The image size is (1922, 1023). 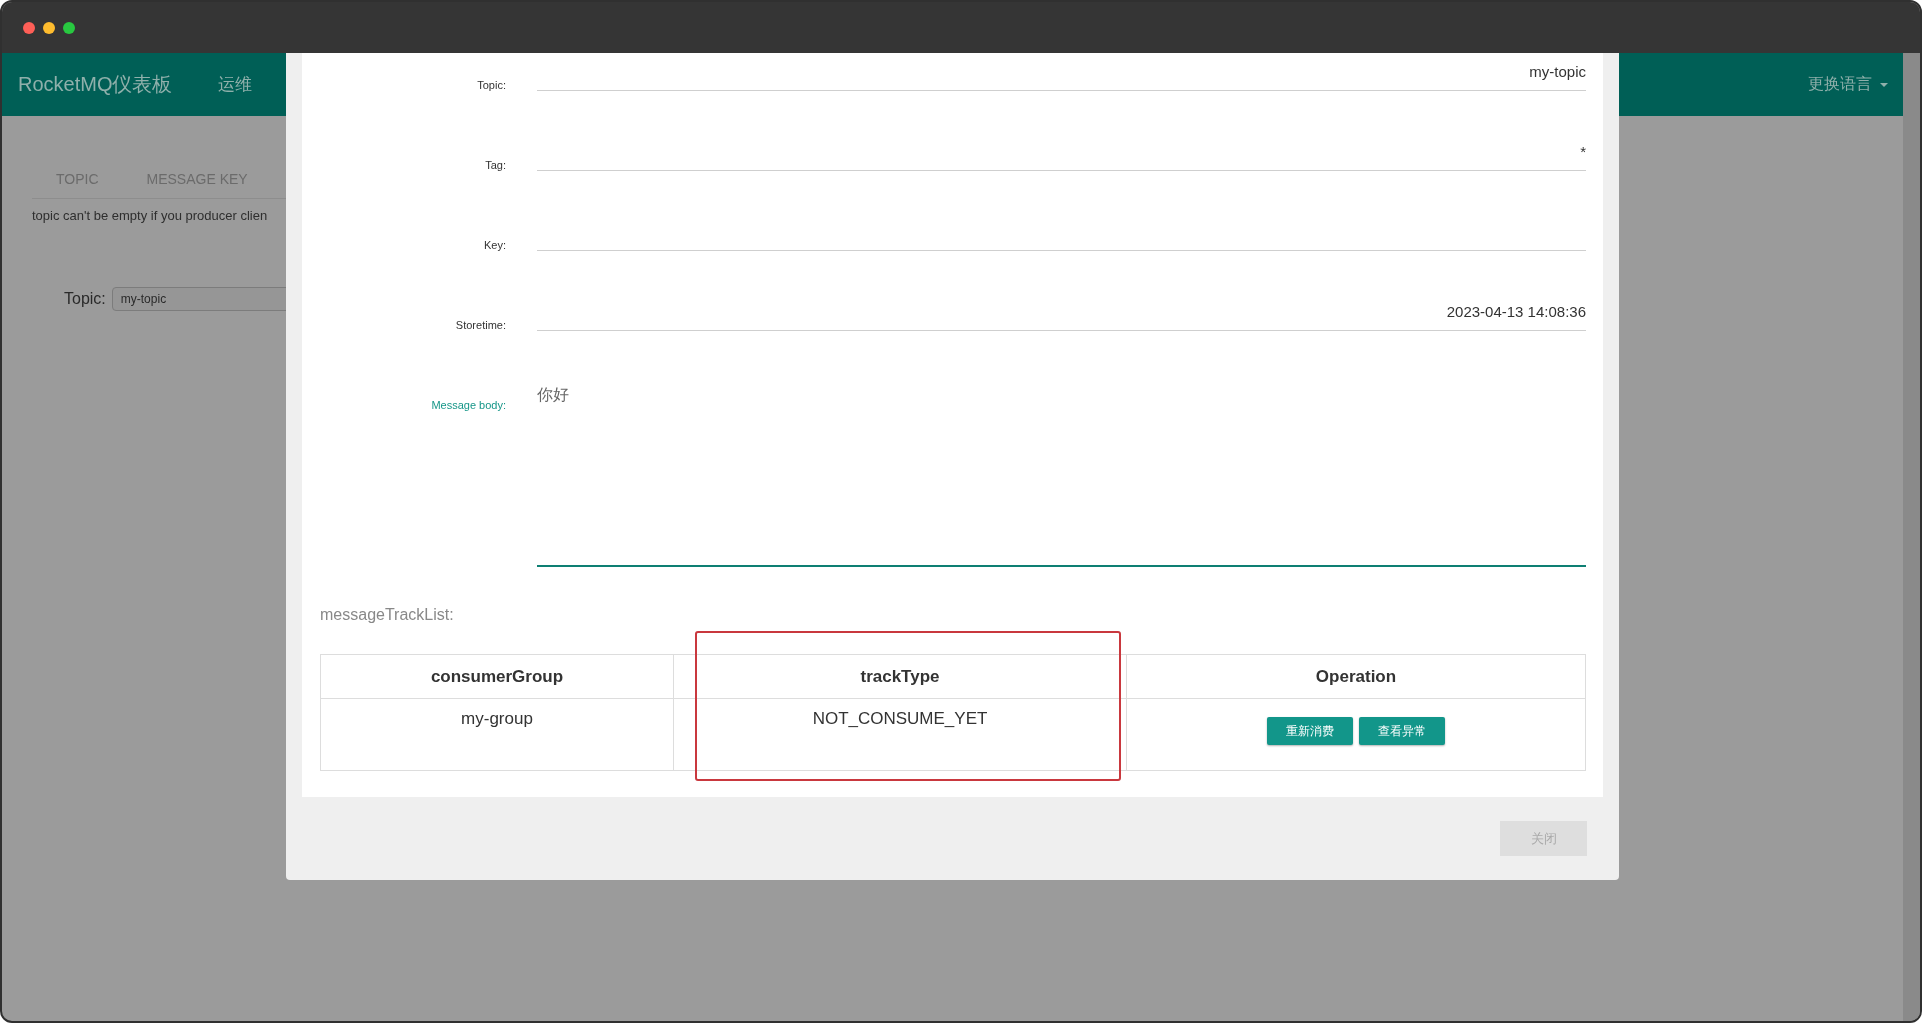 What do you see at coordinates (387, 615) in the screenshot?
I see `section-title: messageTrackList:` at bounding box center [387, 615].